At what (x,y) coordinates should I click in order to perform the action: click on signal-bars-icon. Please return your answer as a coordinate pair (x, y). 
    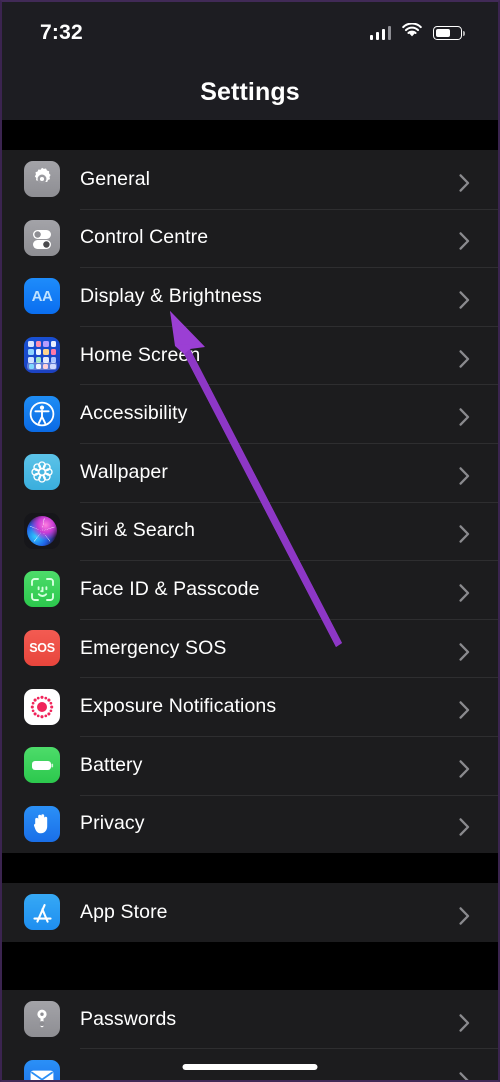
    Looking at the image, I should click on (380, 33).